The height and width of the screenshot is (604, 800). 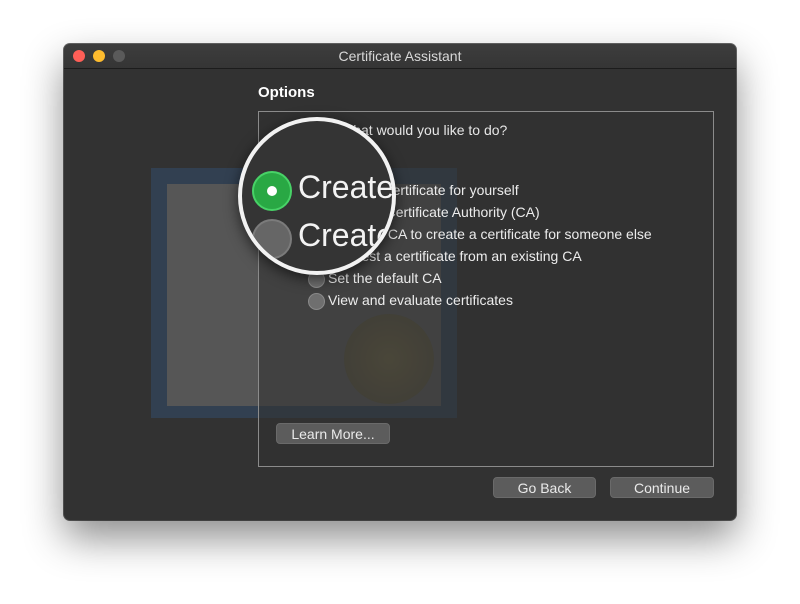 What do you see at coordinates (286, 92) in the screenshot?
I see `section-title: Options` at bounding box center [286, 92].